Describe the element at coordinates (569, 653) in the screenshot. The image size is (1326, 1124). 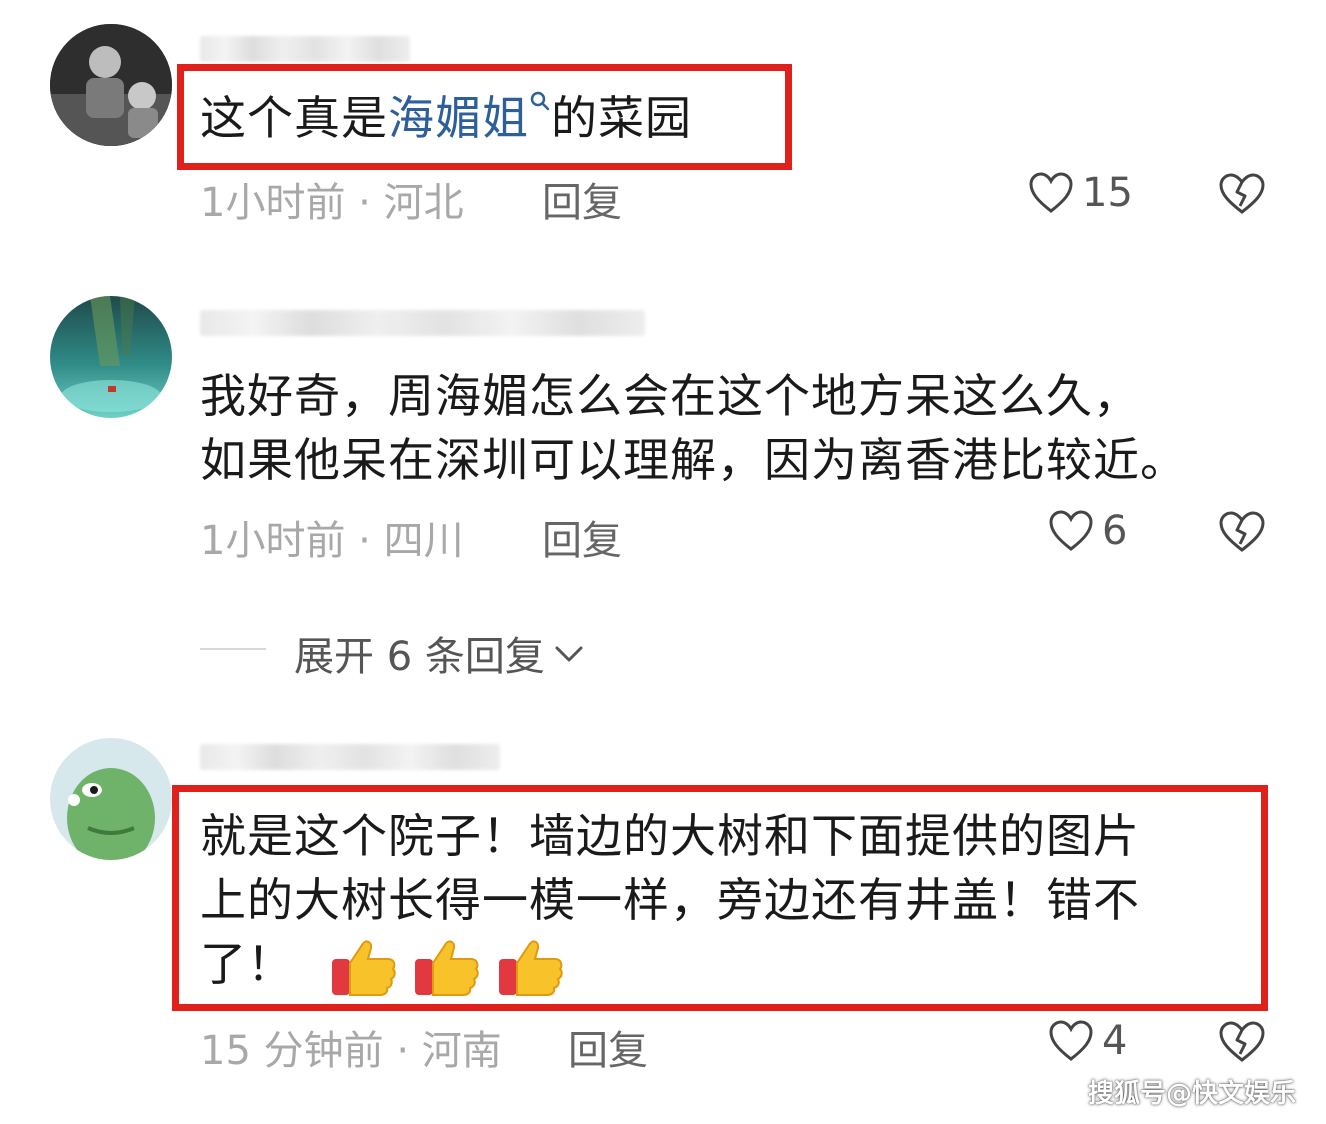
I see `chevron-down-icon` at that location.